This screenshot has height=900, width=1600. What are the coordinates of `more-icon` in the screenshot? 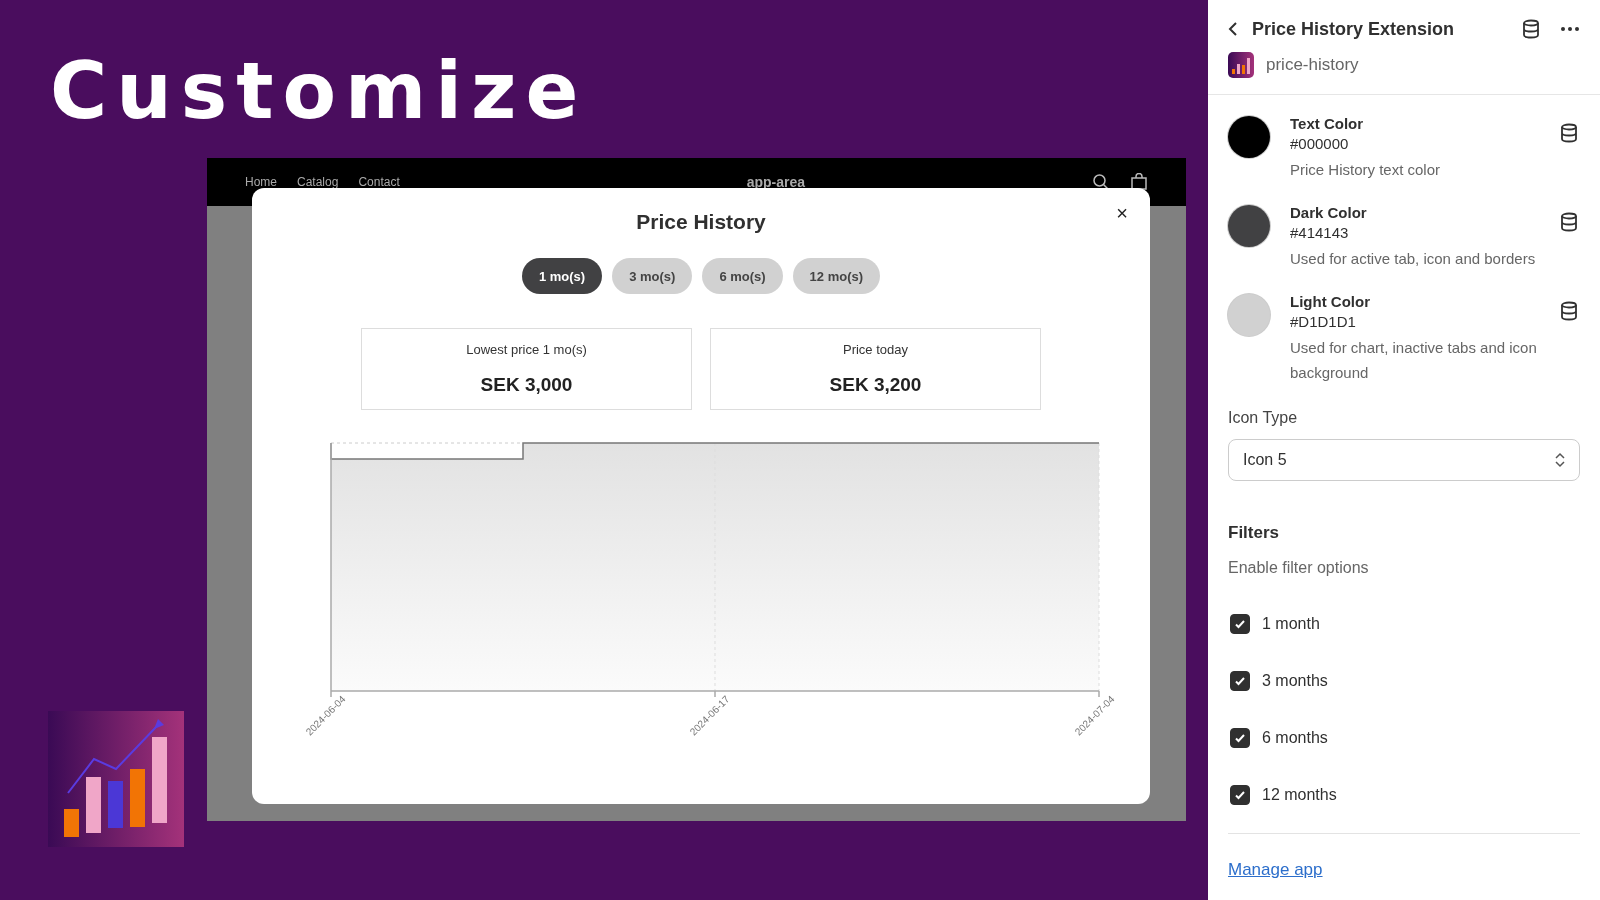 It's located at (1570, 29).